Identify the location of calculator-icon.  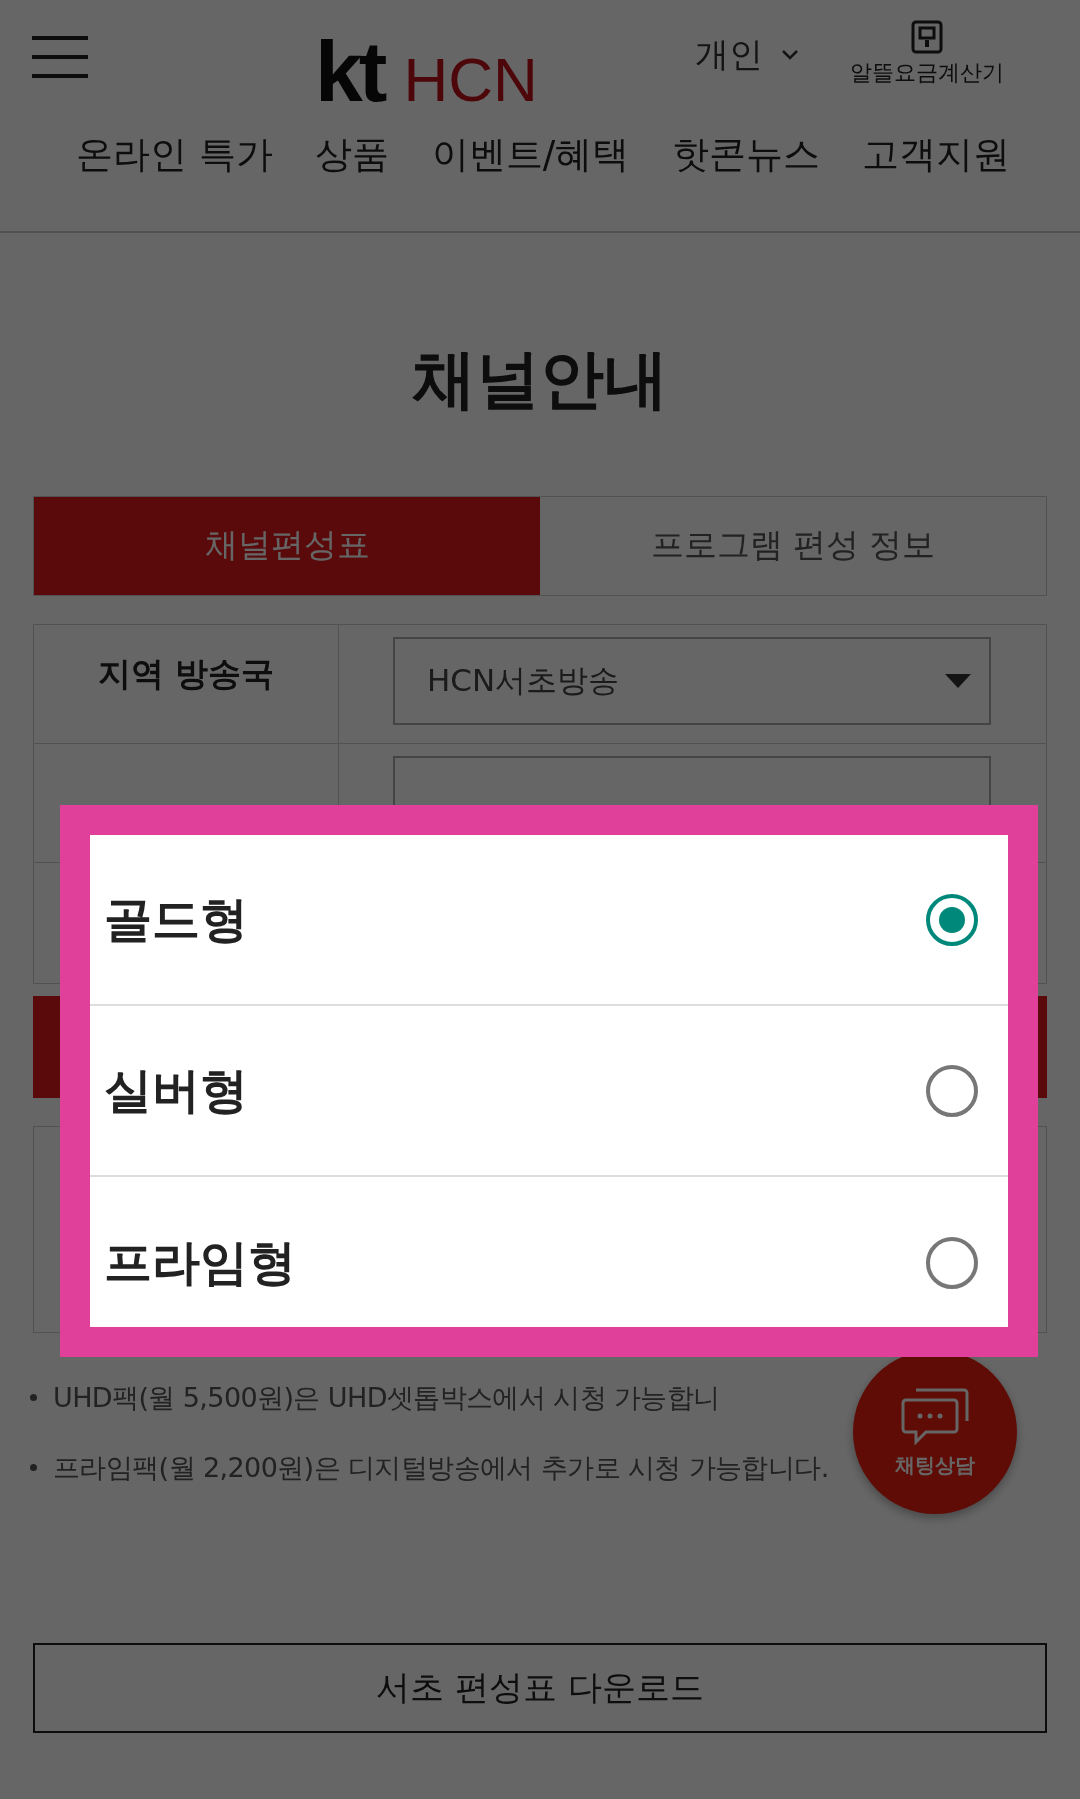
(927, 37).